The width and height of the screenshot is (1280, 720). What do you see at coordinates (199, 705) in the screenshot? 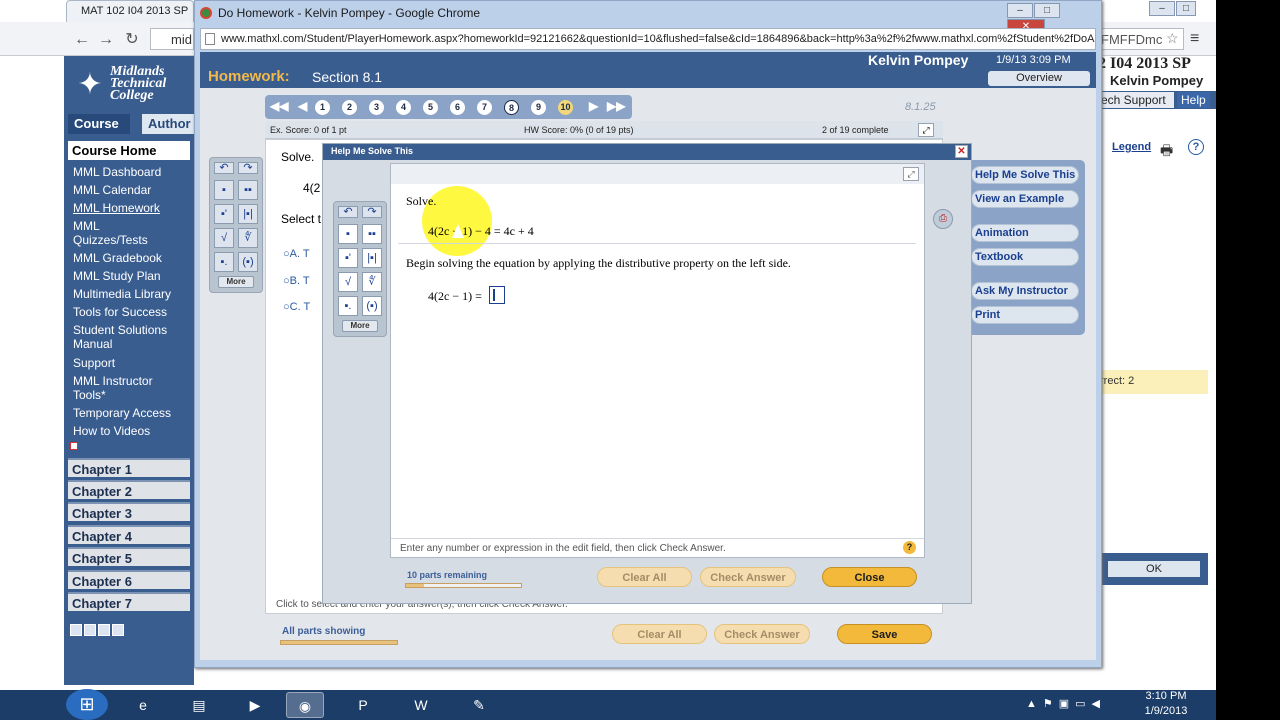
I see `folder-icon: ▤` at bounding box center [199, 705].